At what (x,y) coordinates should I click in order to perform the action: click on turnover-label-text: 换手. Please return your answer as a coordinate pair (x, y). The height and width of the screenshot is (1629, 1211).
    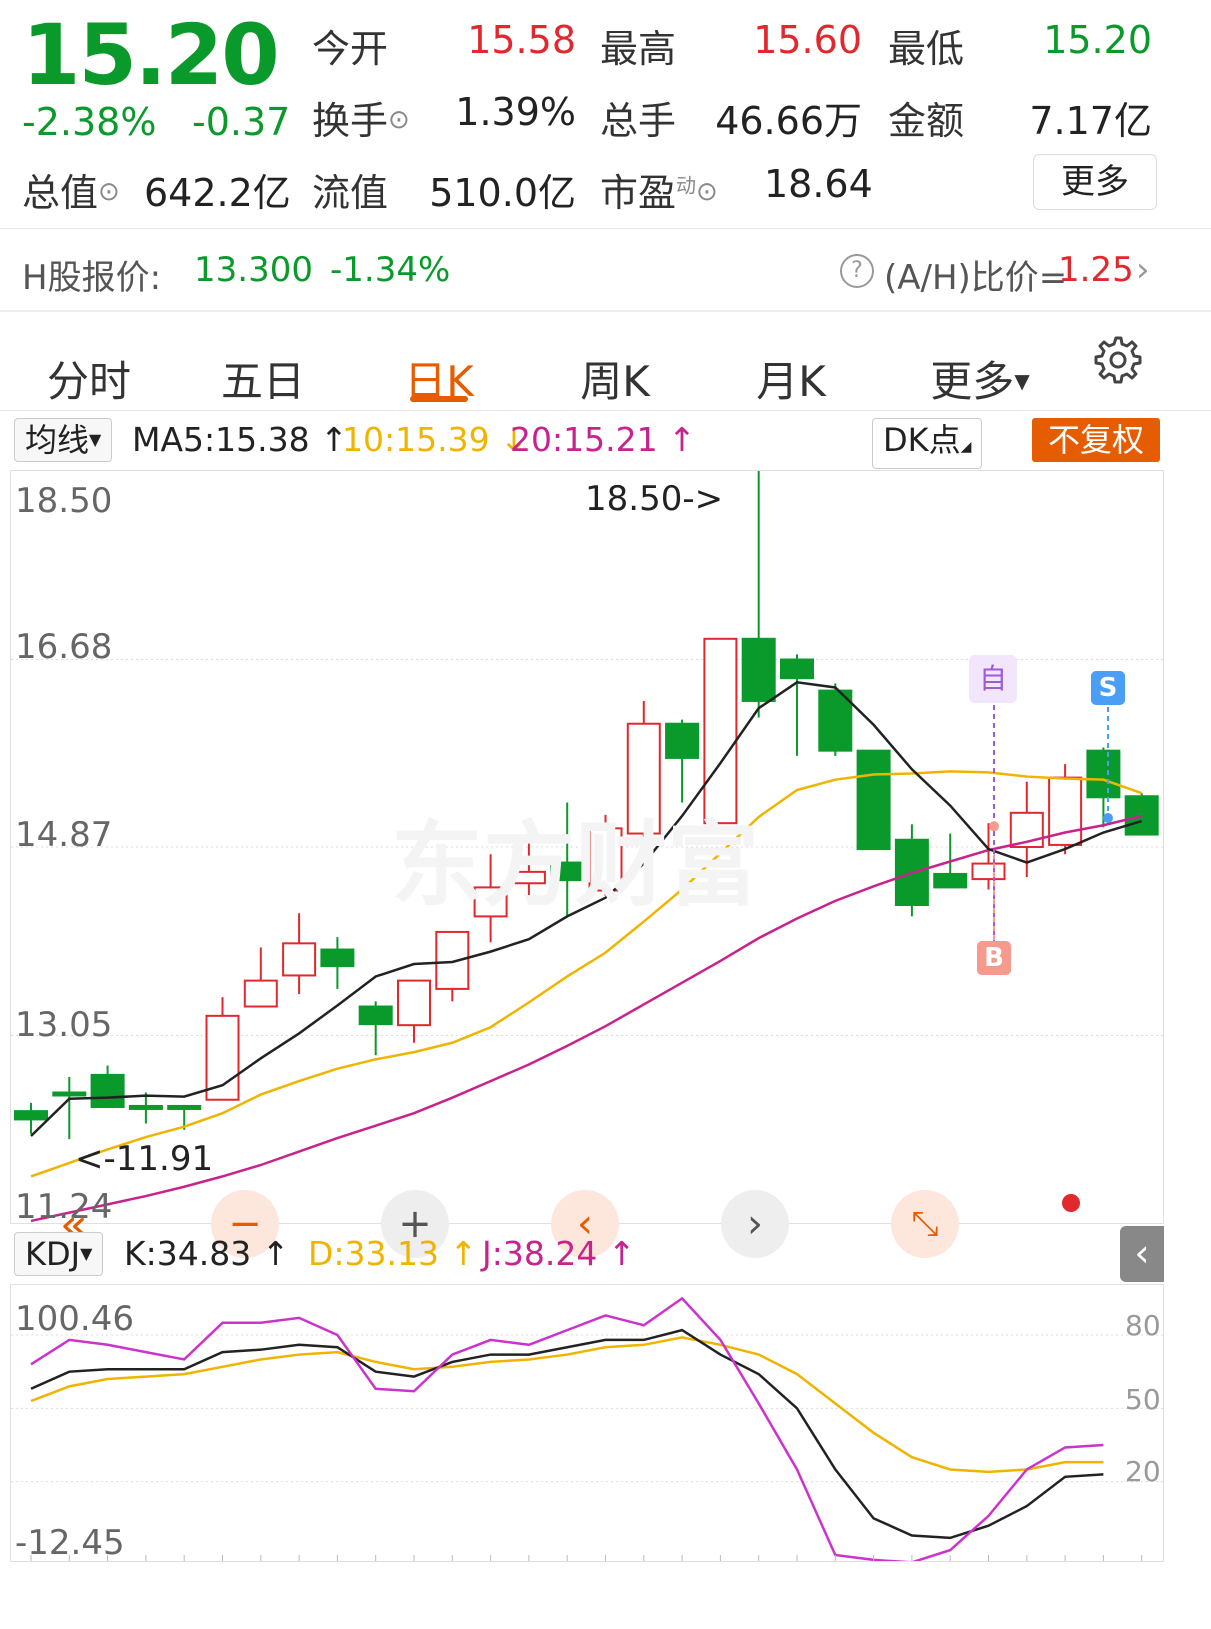
    Looking at the image, I should click on (350, 121).